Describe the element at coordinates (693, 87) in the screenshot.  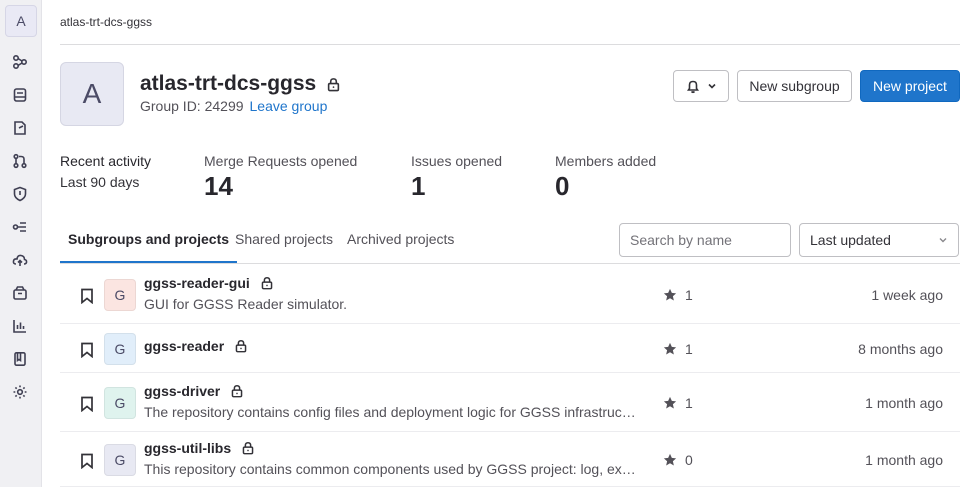
I see `bell-icon` at that location.